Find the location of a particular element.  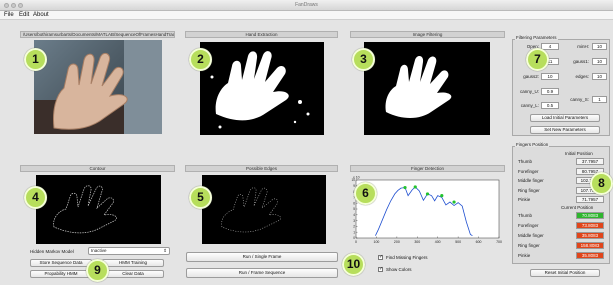

y-tick-label: 3 is located at coordinates (354, 221).